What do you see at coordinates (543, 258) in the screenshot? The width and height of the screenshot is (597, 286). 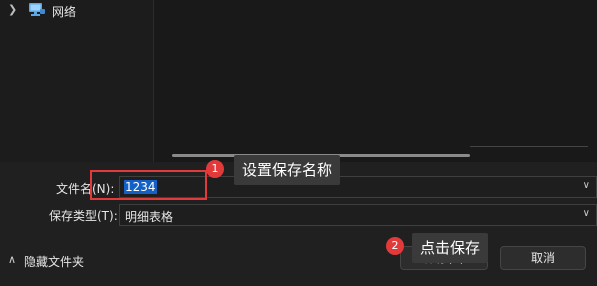 I see `cancel-button: 取消` at bounding box center [543, 258].